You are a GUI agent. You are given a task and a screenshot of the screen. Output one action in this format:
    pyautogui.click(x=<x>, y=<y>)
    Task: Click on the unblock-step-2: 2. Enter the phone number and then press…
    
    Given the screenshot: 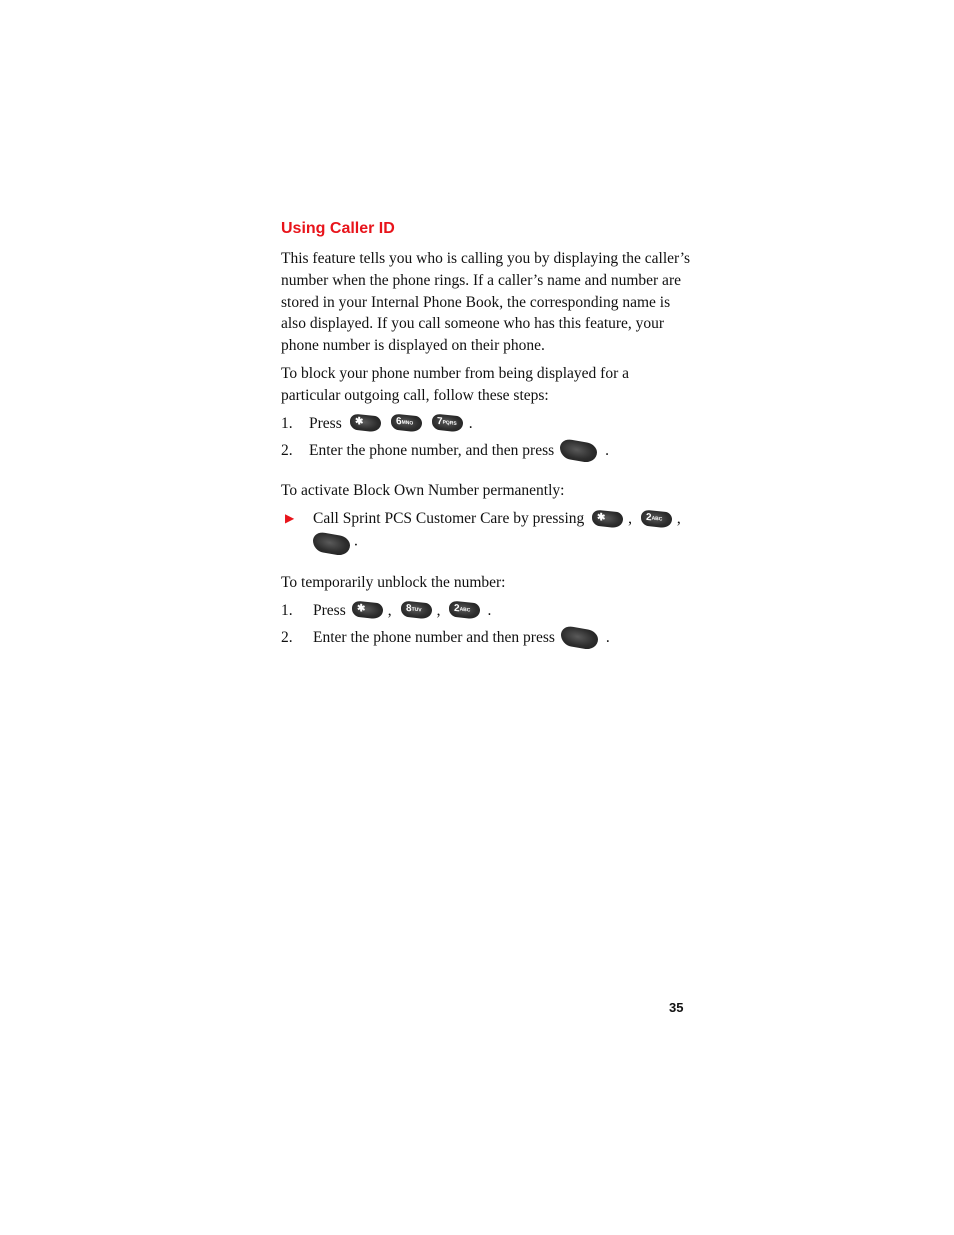 What is the action you would take?
    pyautogui.click(x=486, y=638)
    